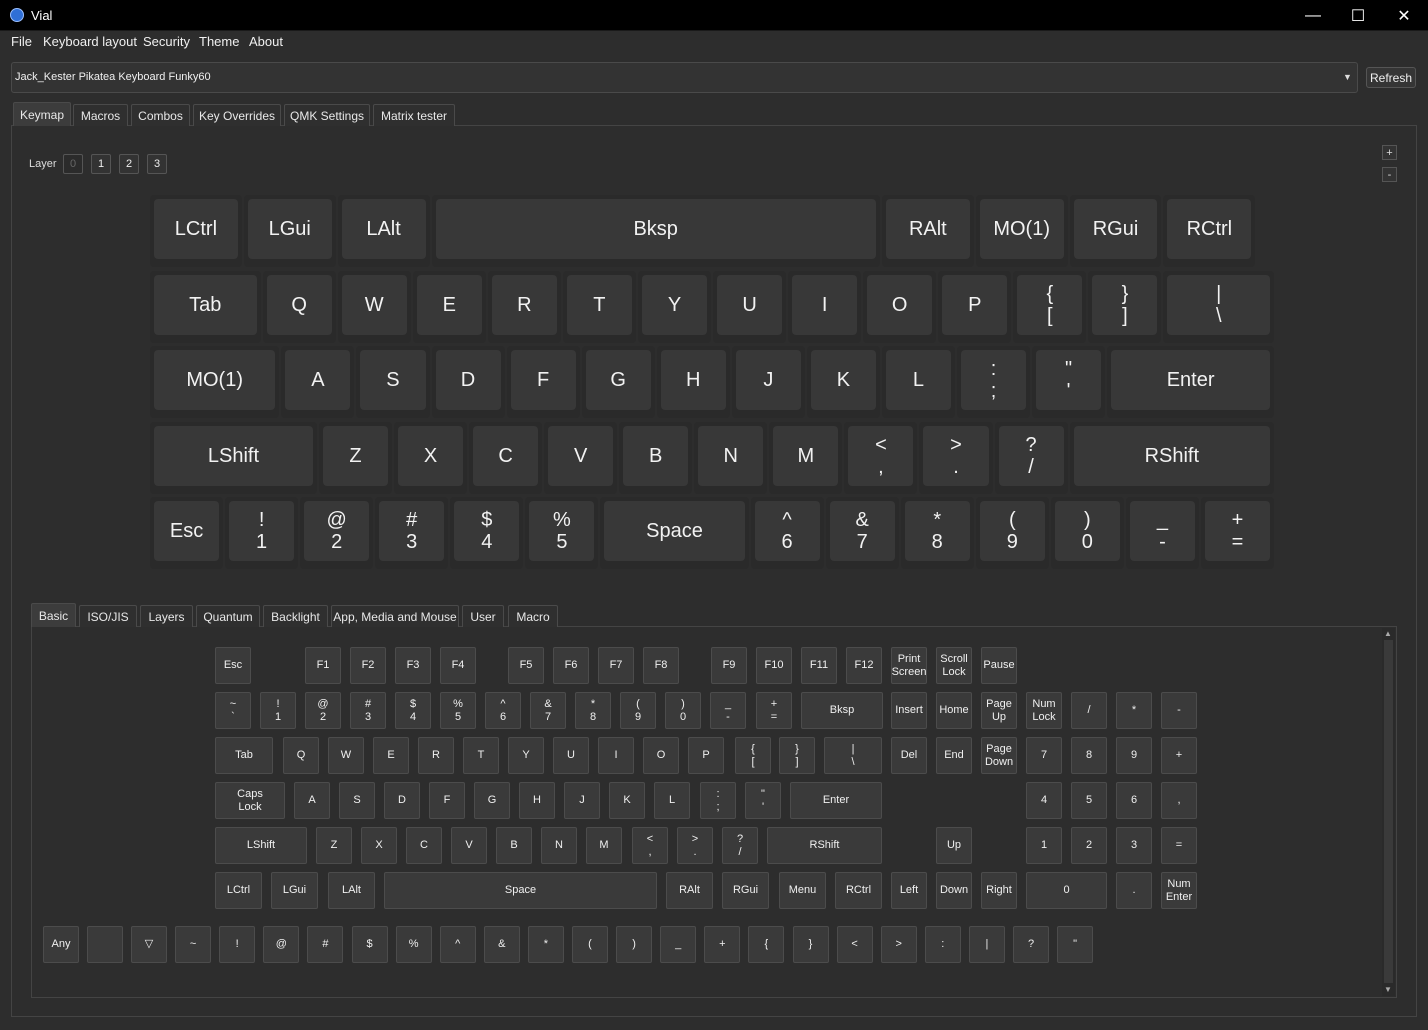 The height and width of the screenshot is (1030, 1428). Describe the element at coordinates (954, 890) in the screenshot. I see `keycode-key: Down` at that location.